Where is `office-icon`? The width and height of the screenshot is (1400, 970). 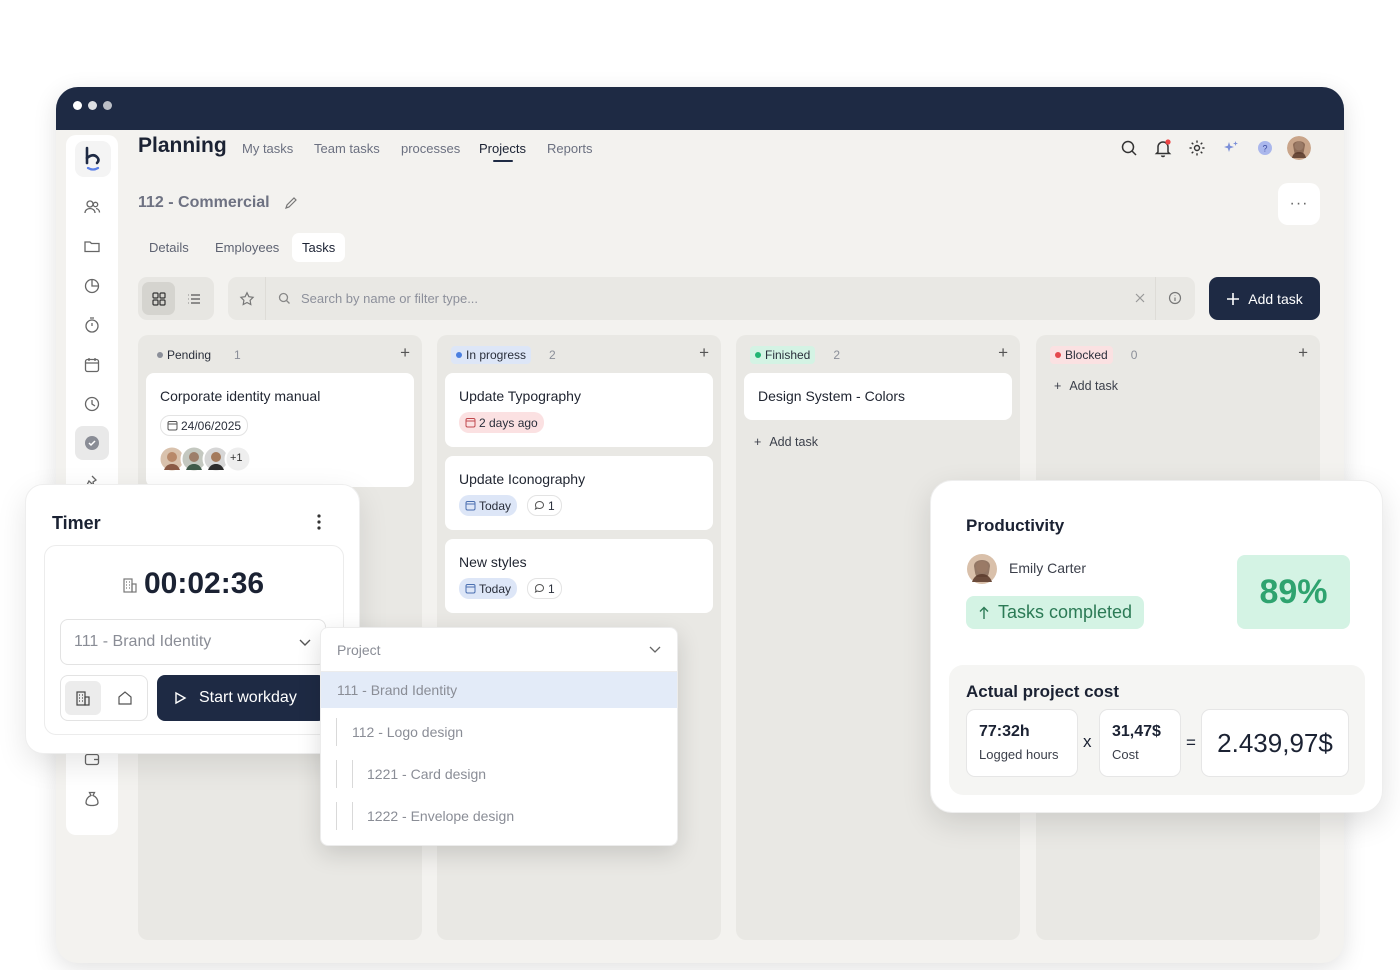
office-icon is located at coordinates (83, 698).